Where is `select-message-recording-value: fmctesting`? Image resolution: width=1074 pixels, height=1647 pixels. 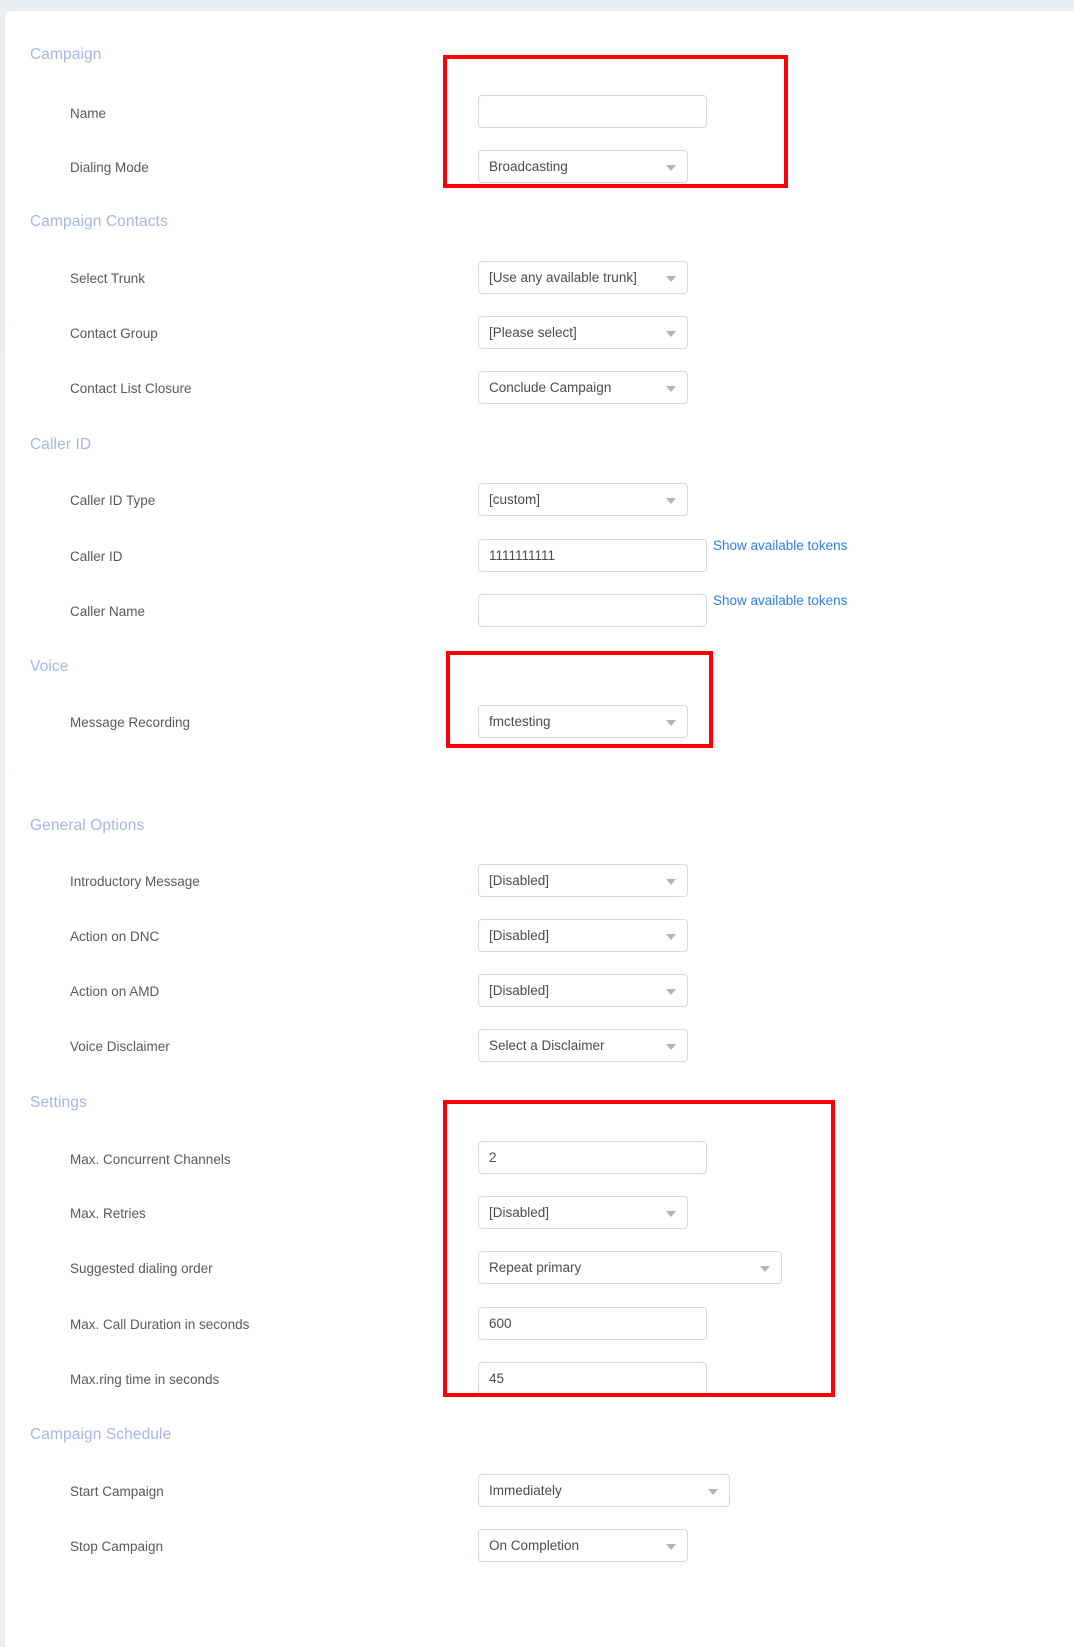
select-message-recording-value: fmctesting is located at coordinates (520, 721).